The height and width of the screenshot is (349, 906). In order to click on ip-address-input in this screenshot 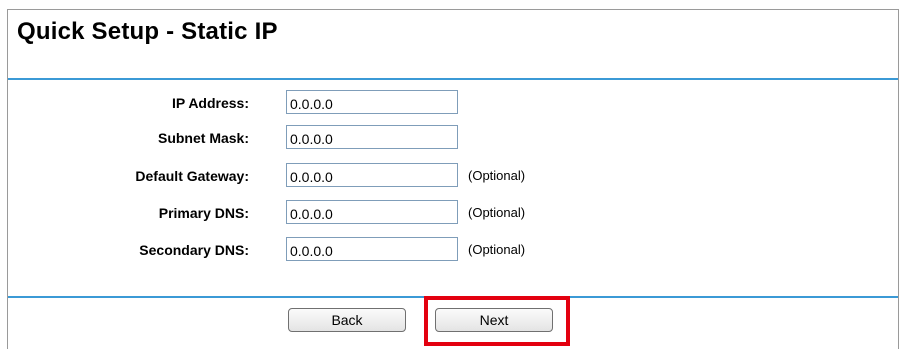, I will do `click(372, 102)`.